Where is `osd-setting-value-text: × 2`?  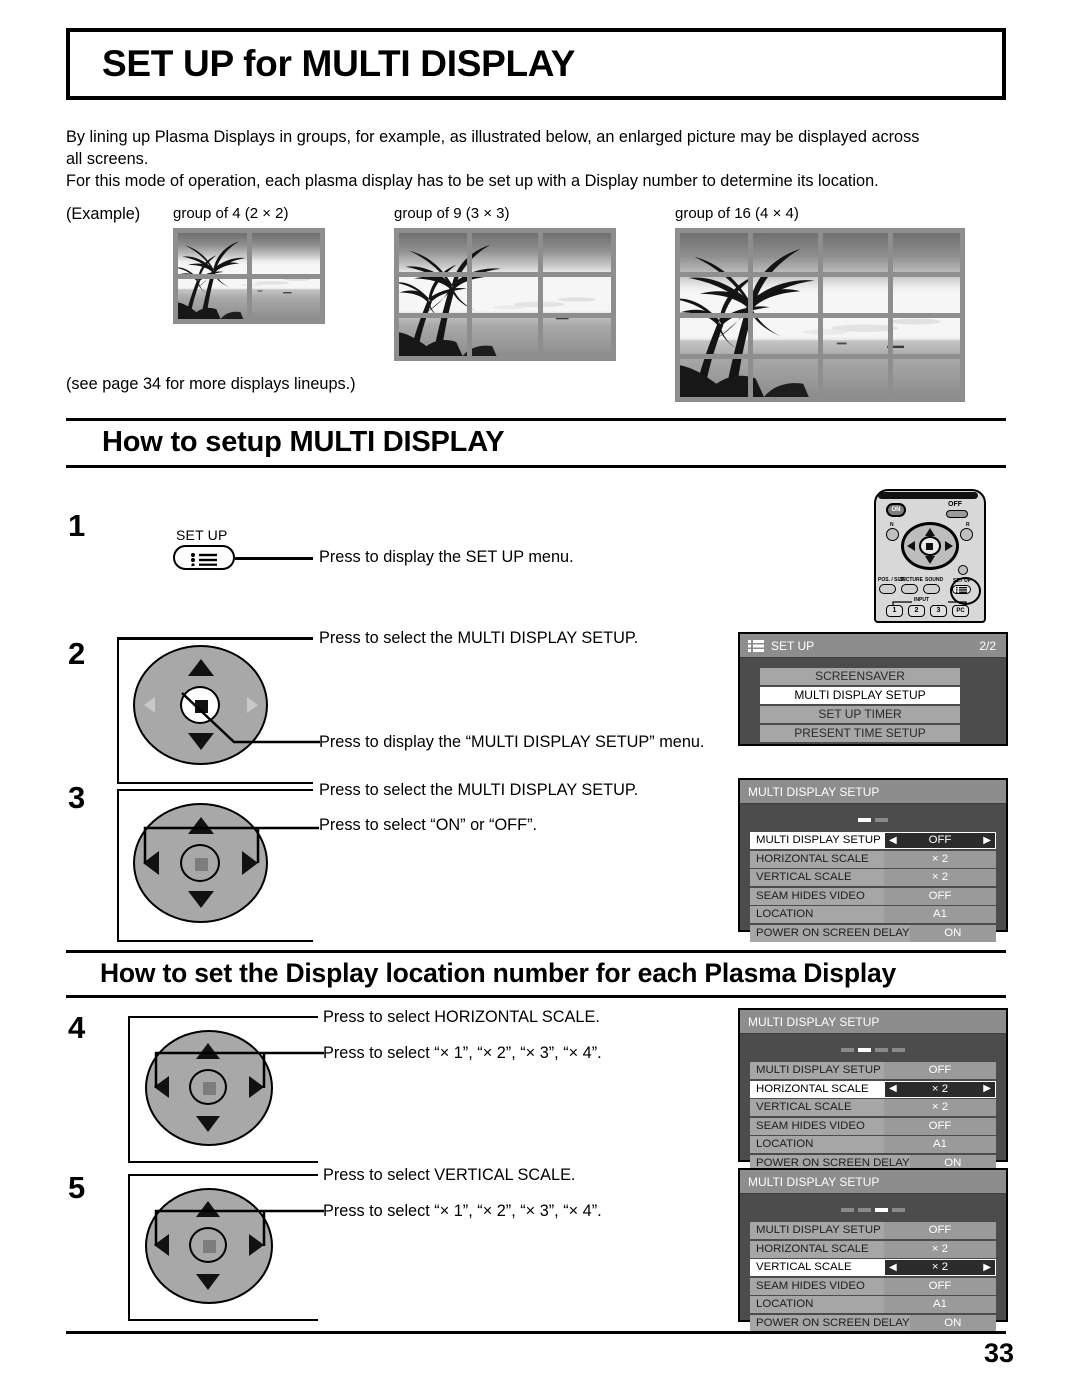 osd-setting-value-text: × 2 is located at coordinates (940, 1267).